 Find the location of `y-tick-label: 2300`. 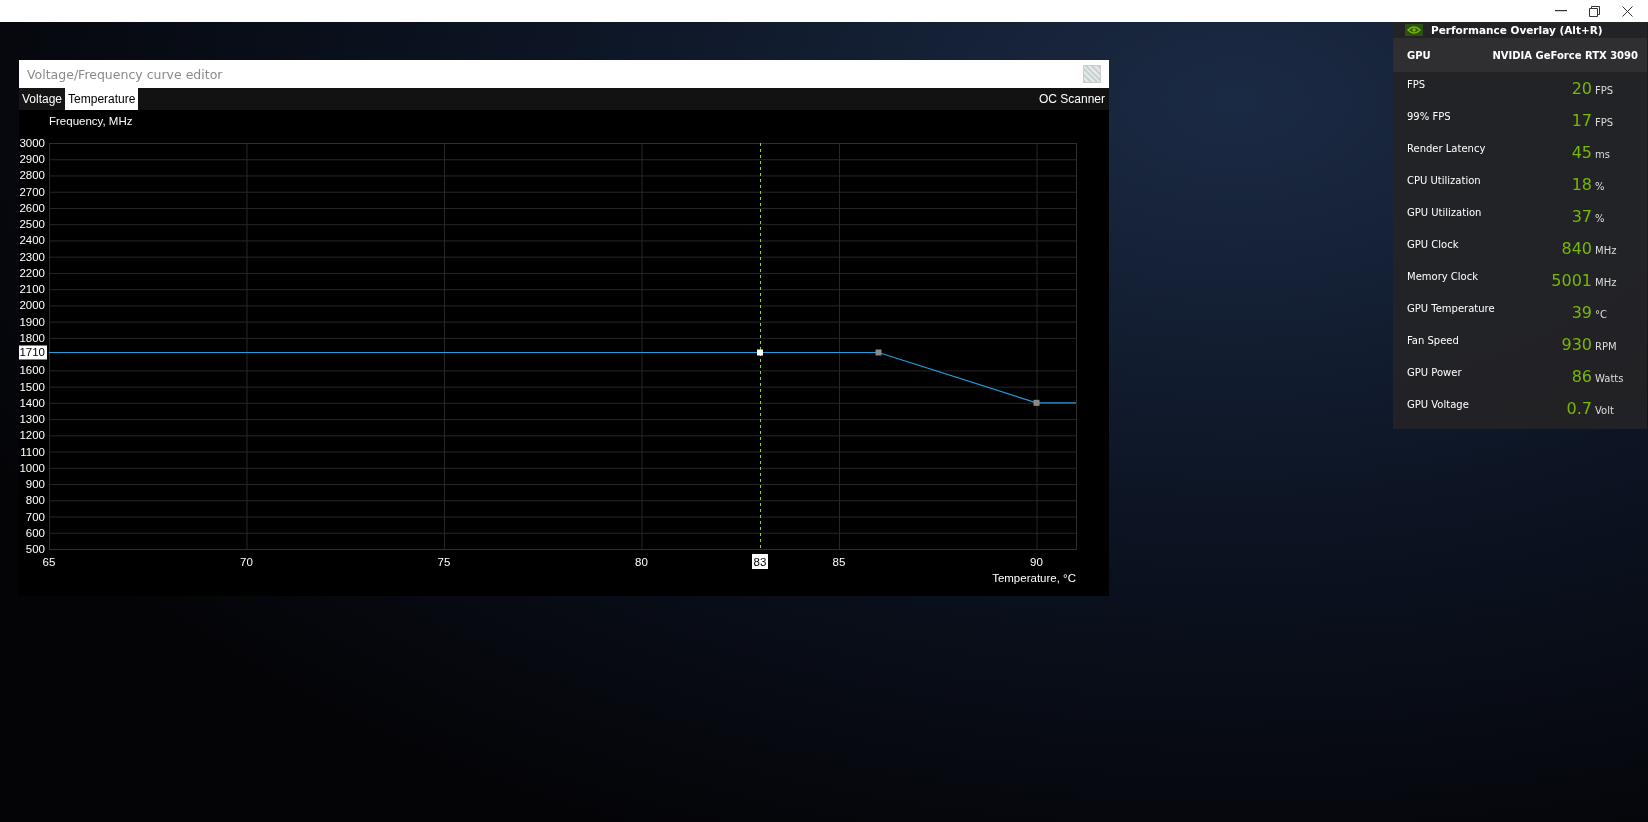

y-tick-label: 2300 is located at coordinates (32, 256).